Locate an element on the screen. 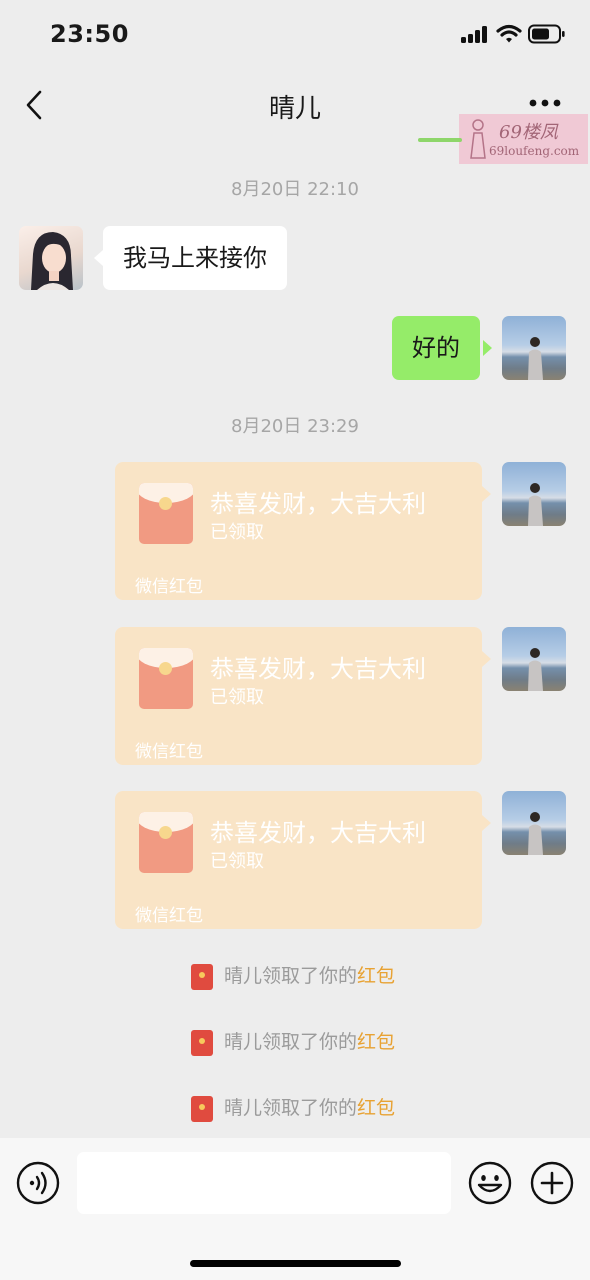  watermark-logo: 69楼凤 69loufeng.com is located at coordinates (523, 139).